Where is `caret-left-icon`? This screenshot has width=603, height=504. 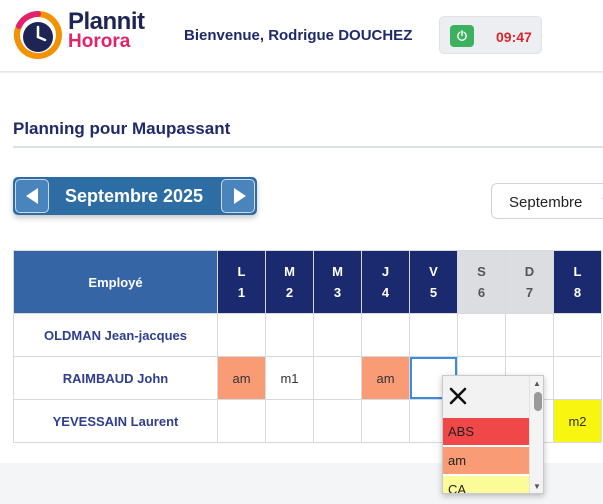 caret-left-icon is located at coordinates (32, 196).